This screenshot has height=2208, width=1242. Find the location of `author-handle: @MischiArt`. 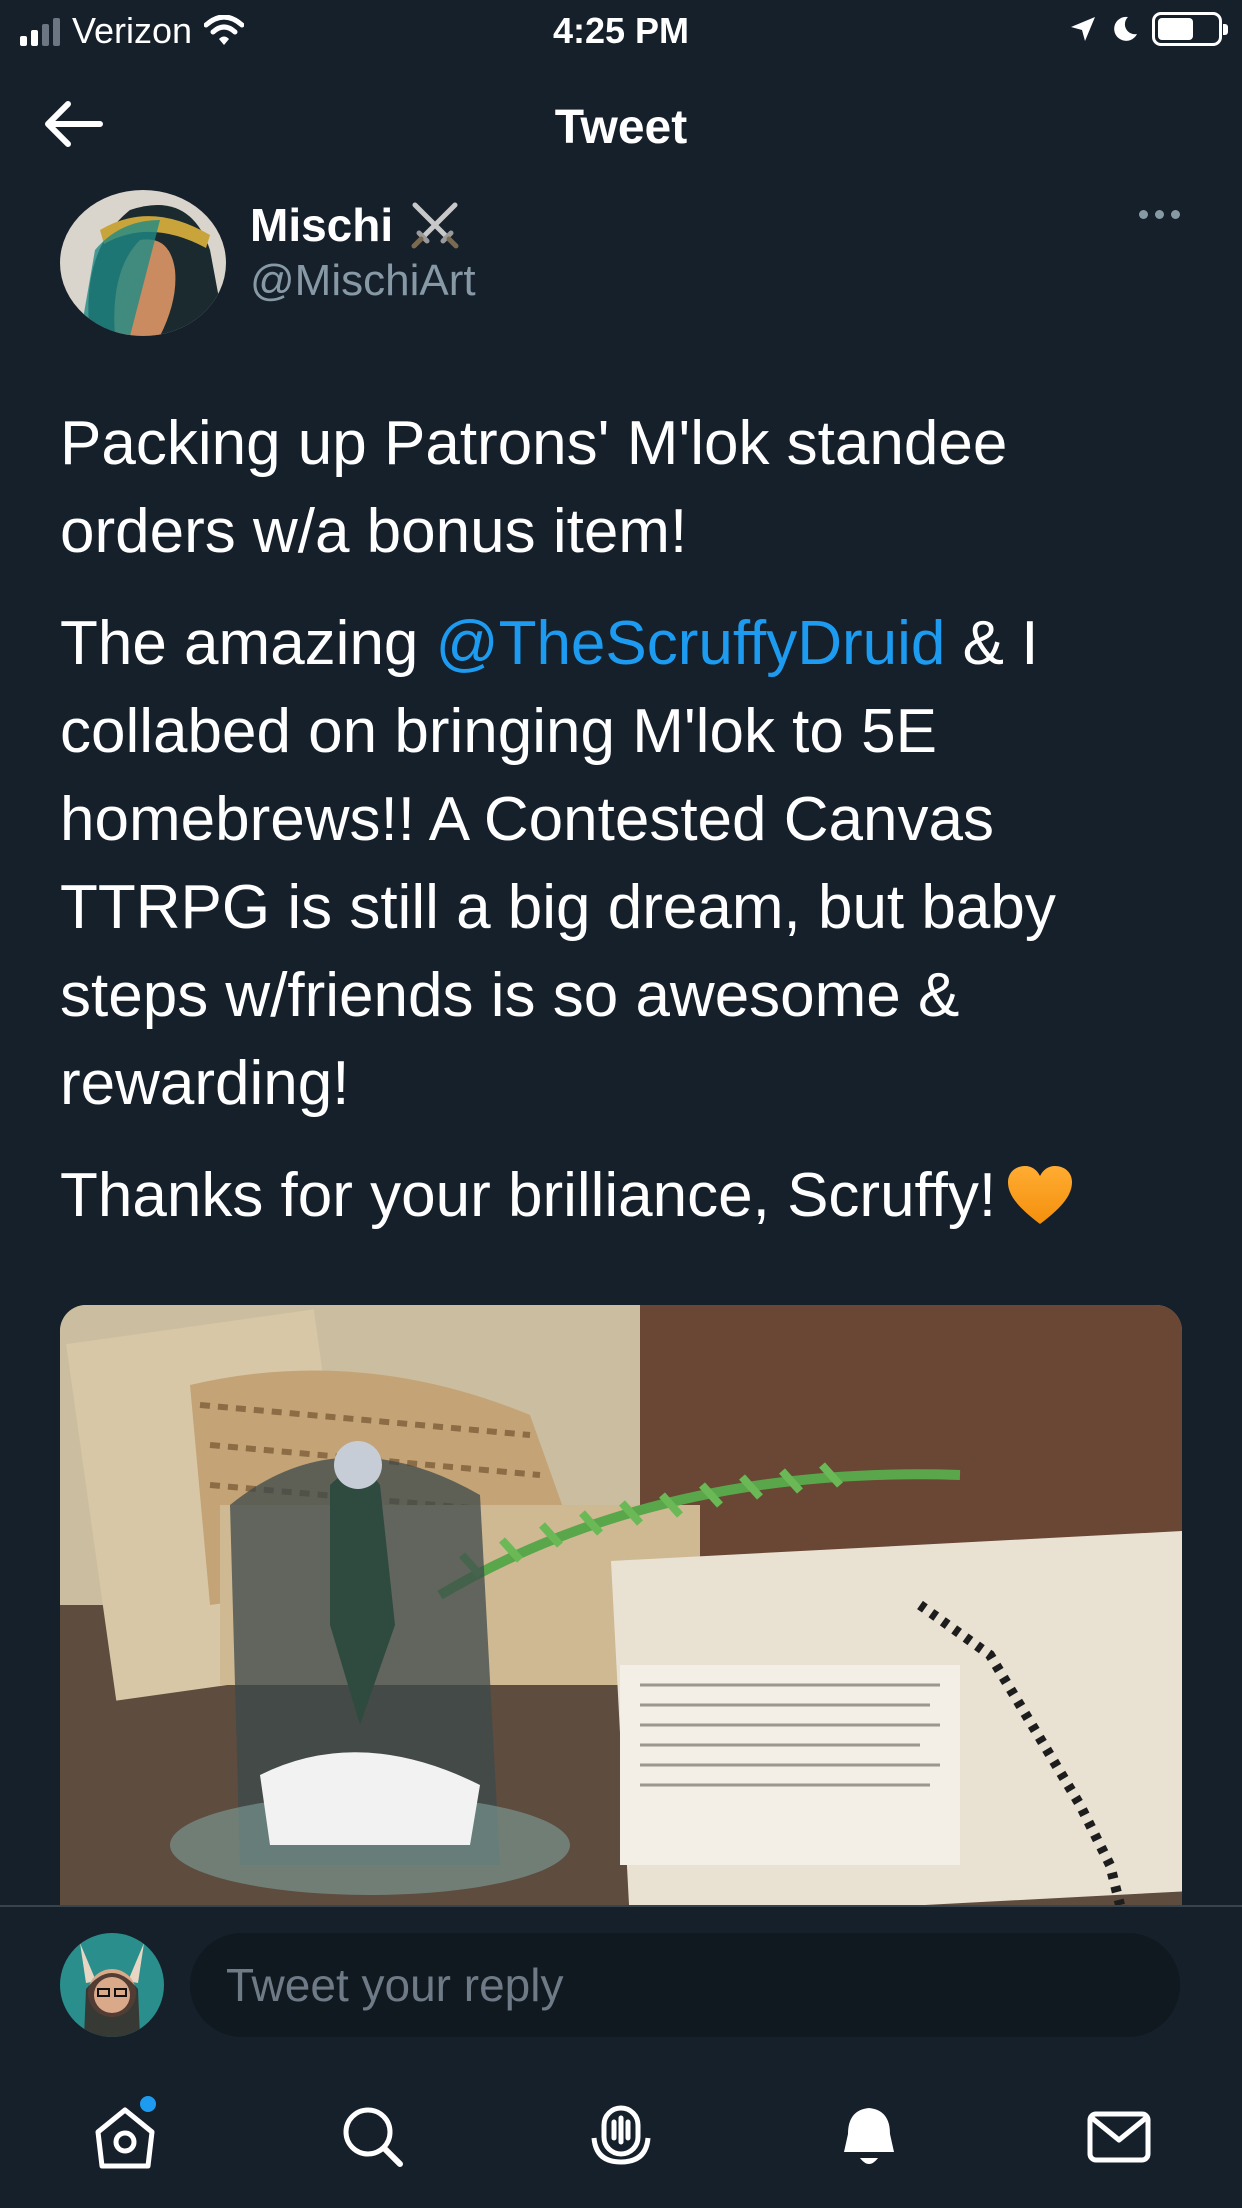

author-handle: @MischiArt is located at coordinates (363, 281).